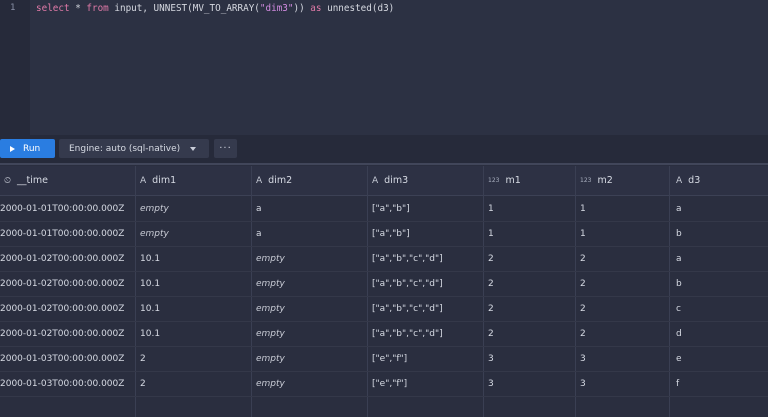 Image resolution: width=768 pixels, height=417 pixels. What do you see at coordinates (164, 180) in the screenshot?
I see `column-header-label: dim1` at bounding box center [164, 180].